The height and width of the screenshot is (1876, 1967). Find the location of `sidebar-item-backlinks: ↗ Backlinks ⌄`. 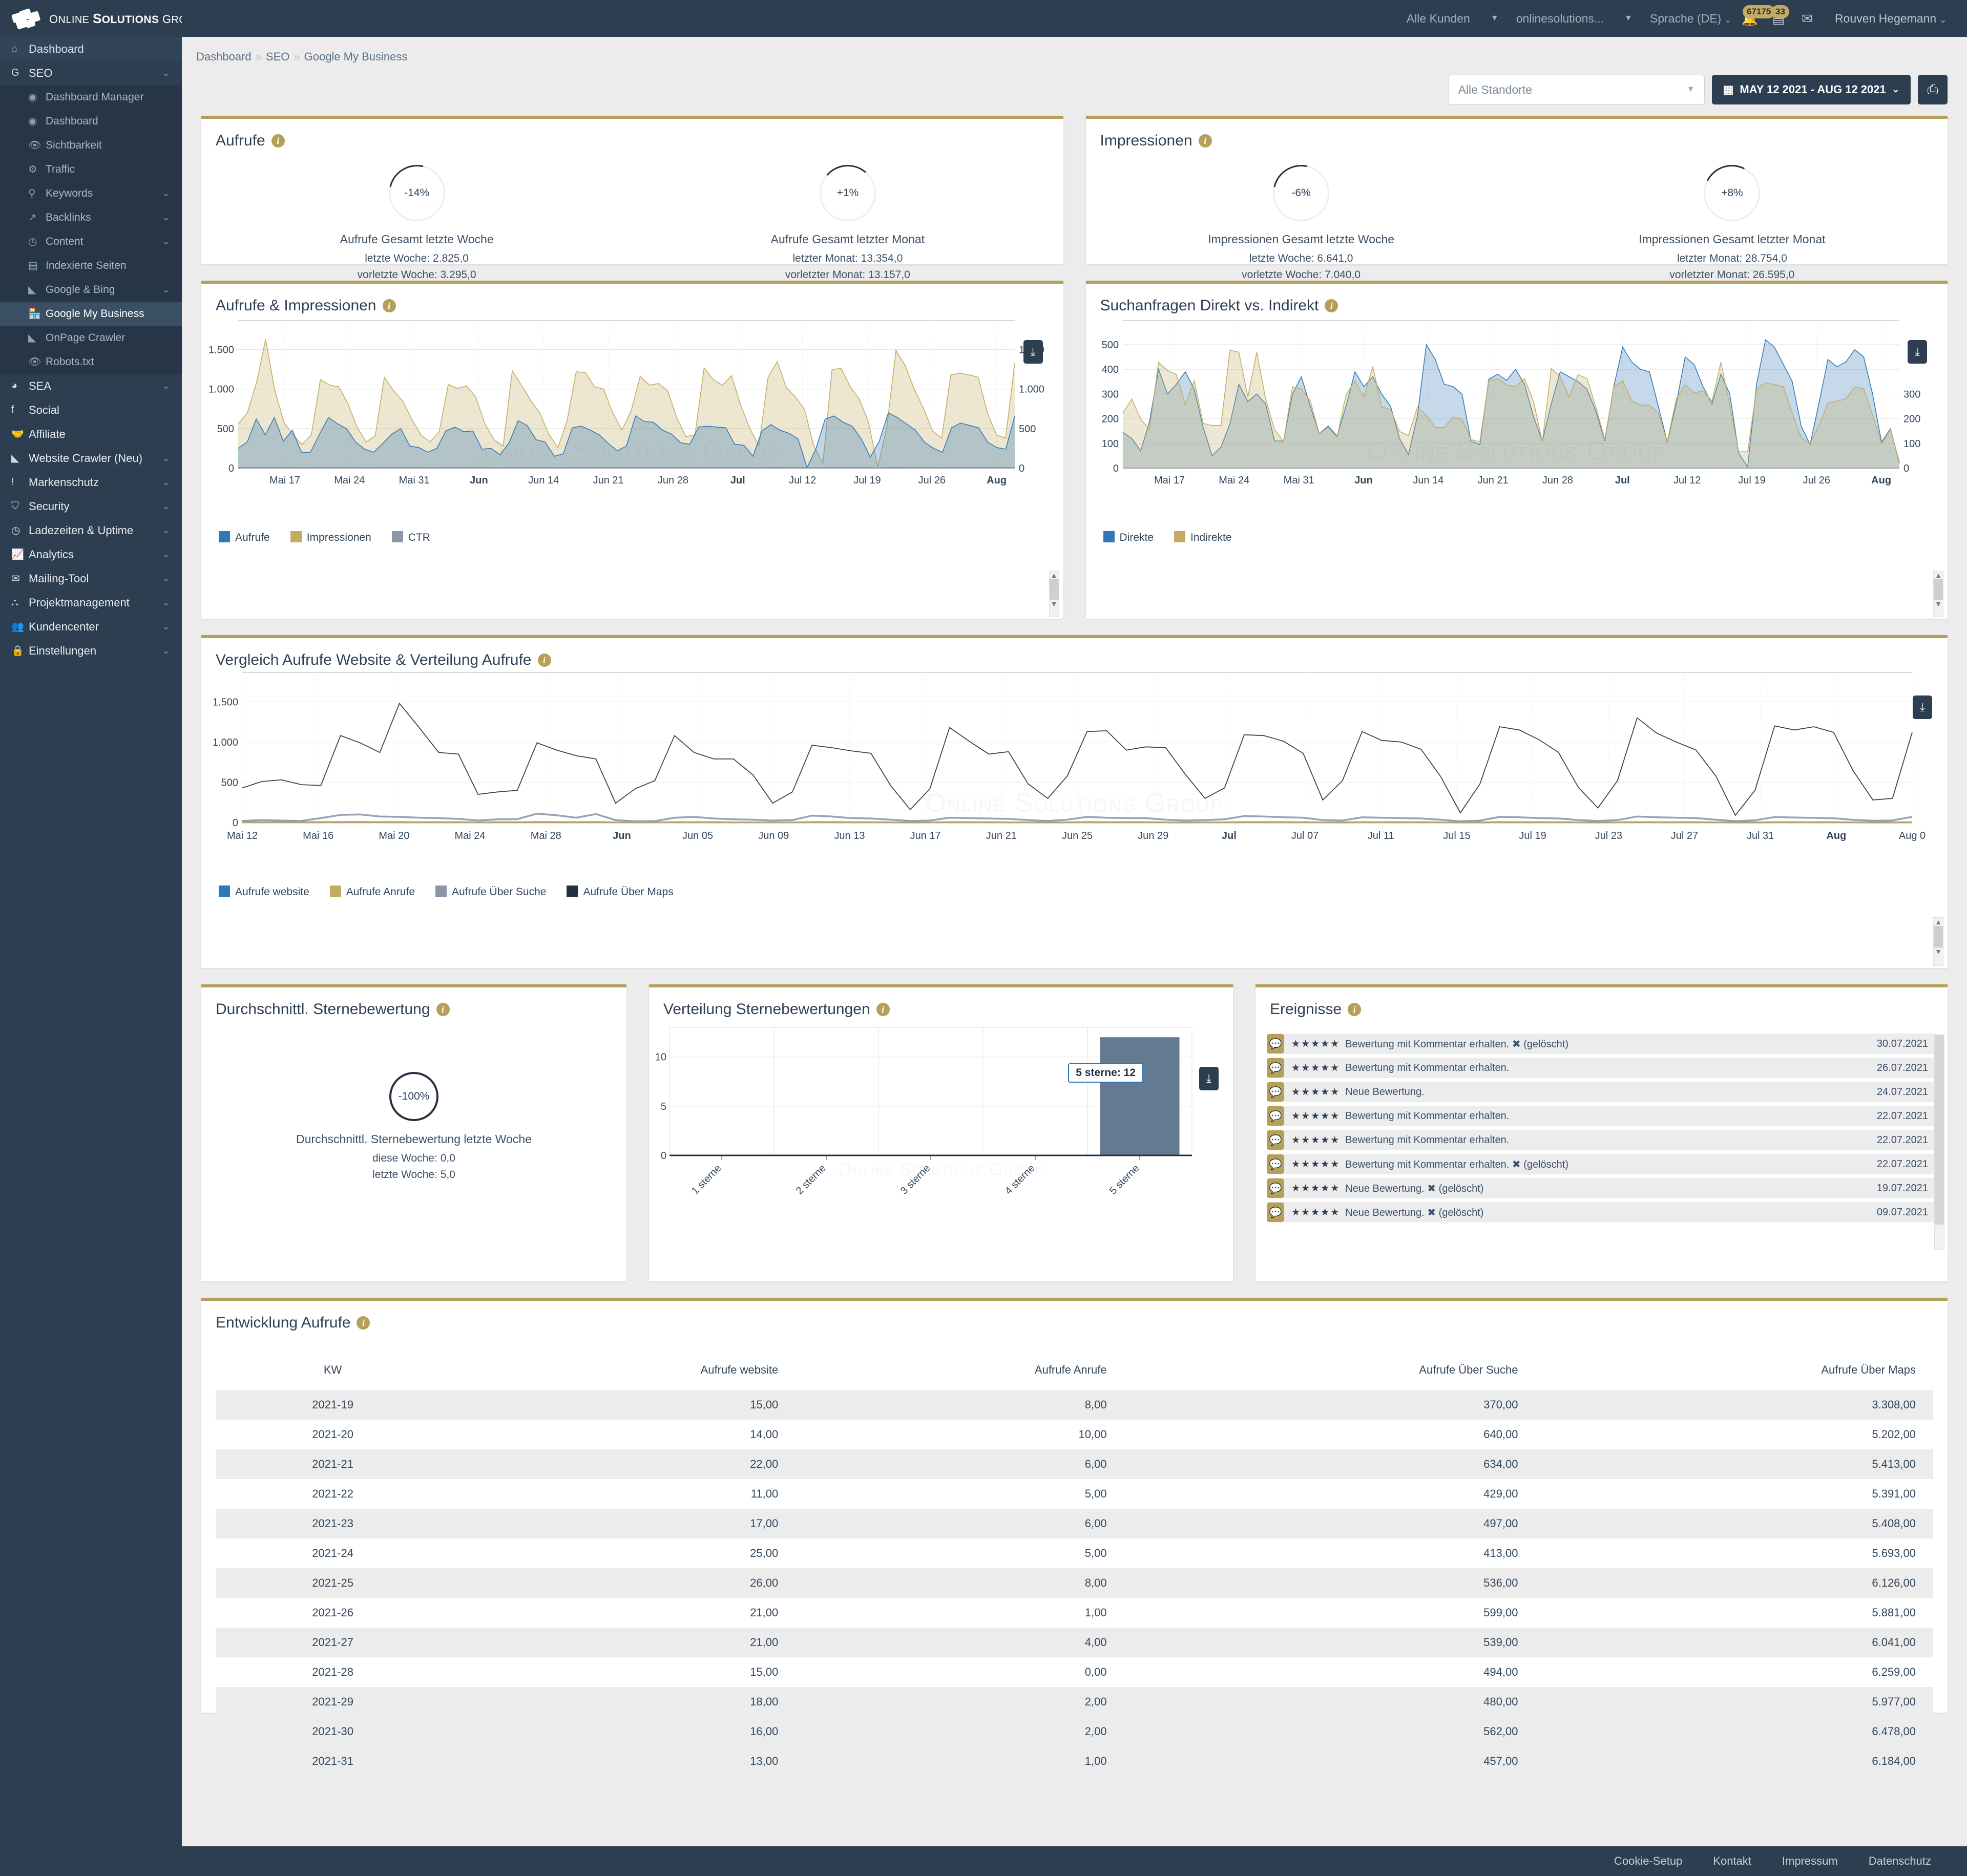

sidebar-item-backlinks: ↗ Backlinks ⌄ is located at coordinates (91, 217).